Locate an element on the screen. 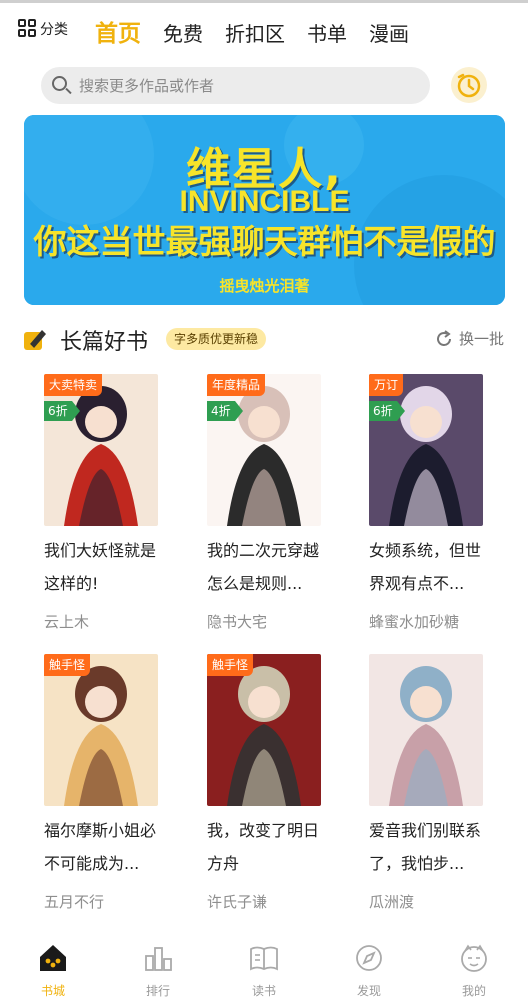  search-bar is located at coordinates (235, 85).